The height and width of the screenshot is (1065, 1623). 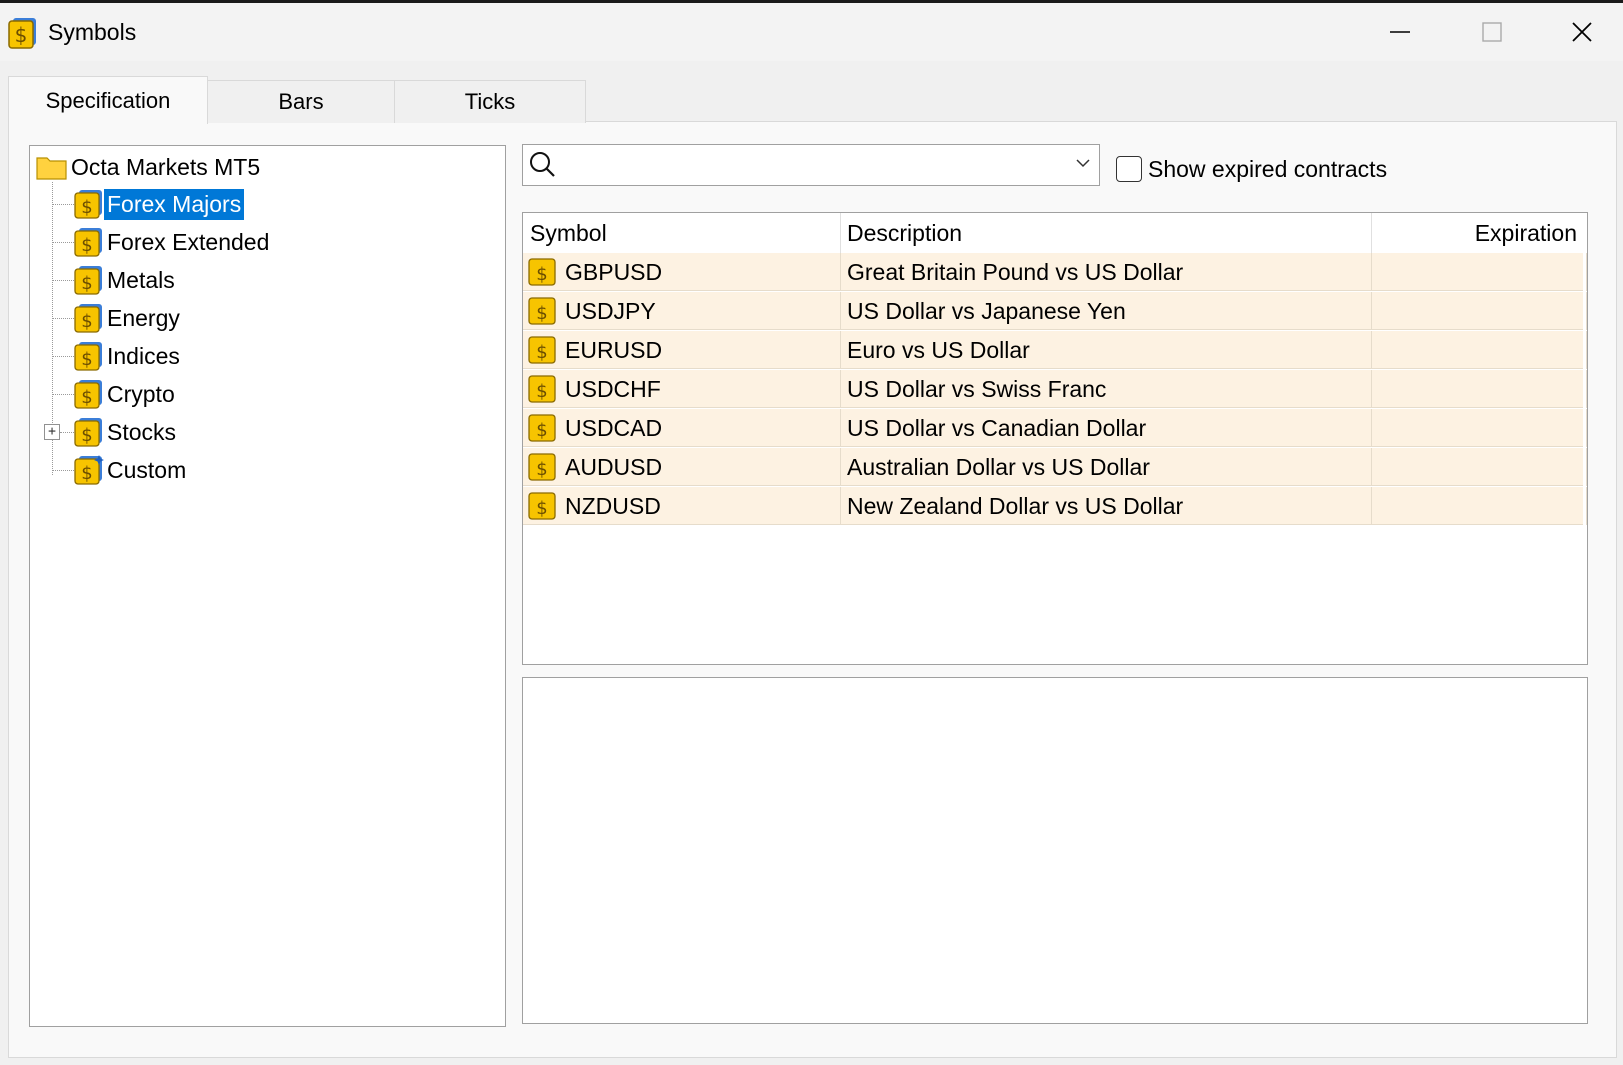 What do you see at coordinates (166, 166) in the screenshot?
I see `tree-item-label: Octa Markets MT5` at bounding box center [166, 166].